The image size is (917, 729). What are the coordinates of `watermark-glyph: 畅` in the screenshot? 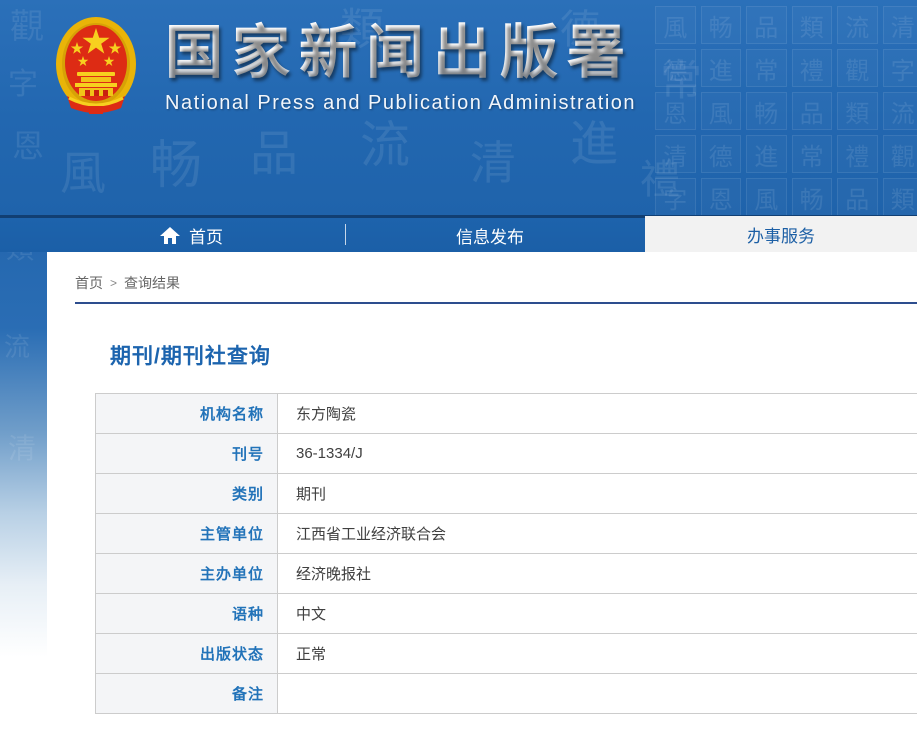 It's located at (176, 166).